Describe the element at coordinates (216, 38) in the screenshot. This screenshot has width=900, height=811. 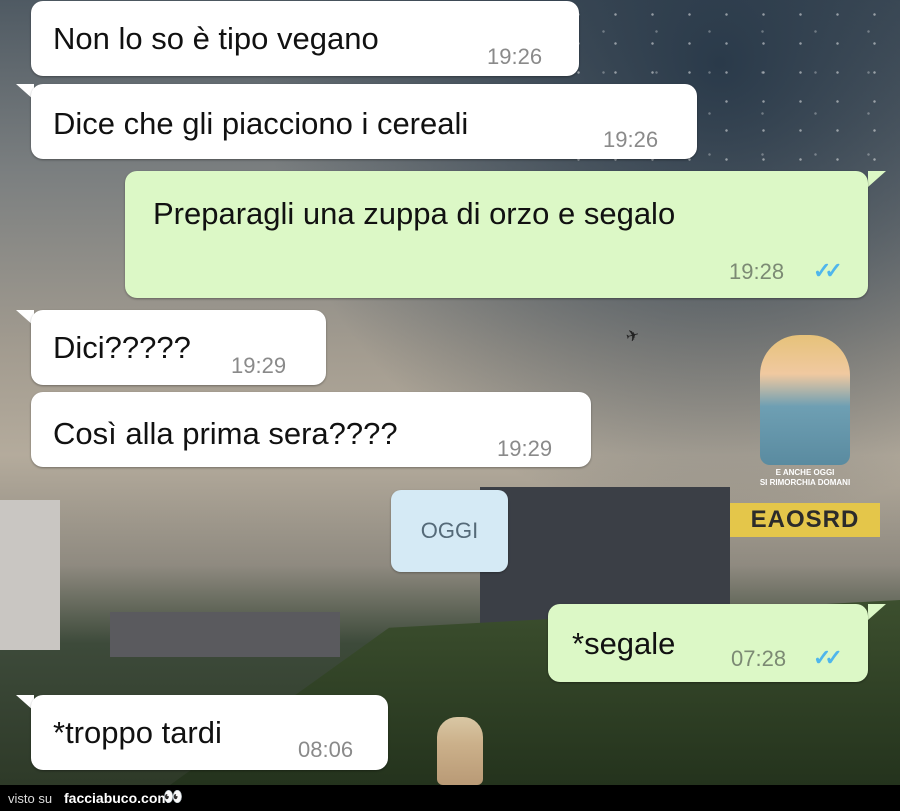
I see `message-text: Non lo so è tipo vegano` at that location.